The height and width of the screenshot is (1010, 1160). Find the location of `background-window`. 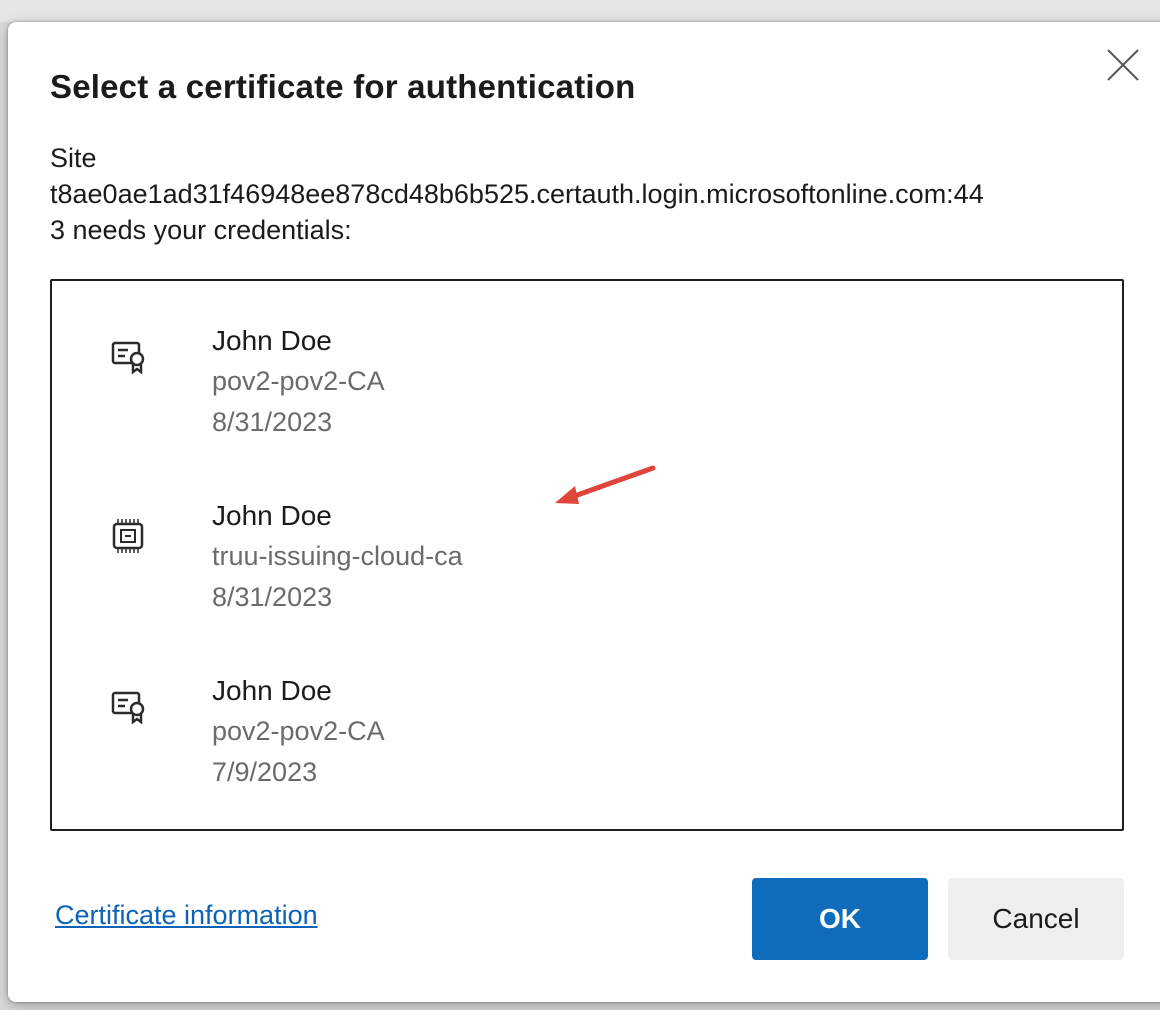

background-window is located at coordinates (580, 11).